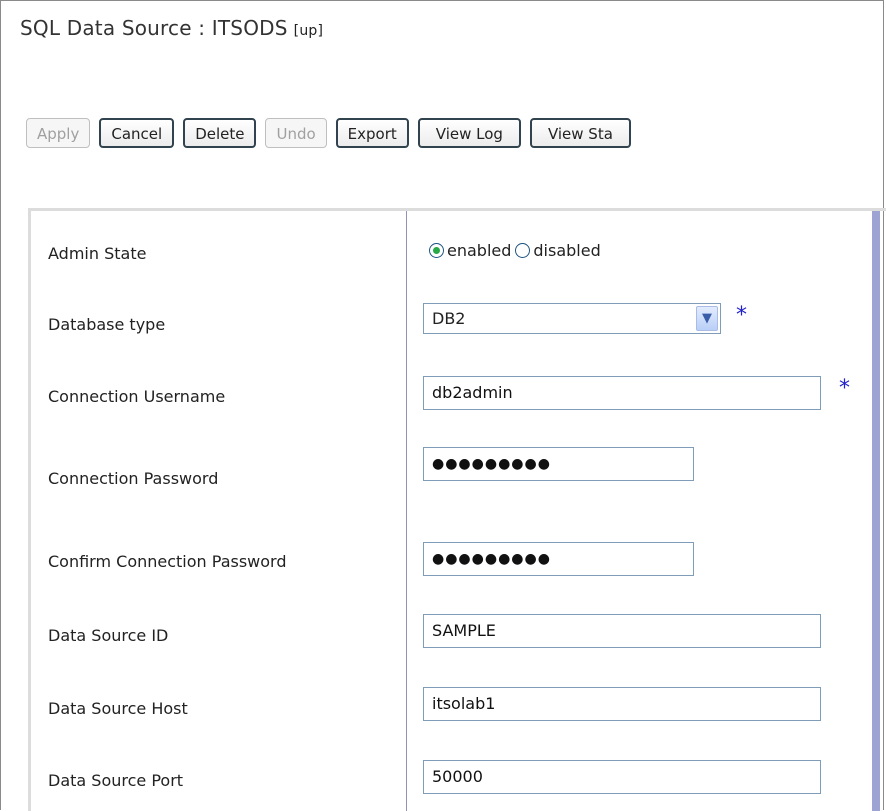 This screenshot has height=811, width=886. What do you see at coordinates (622, 704) in the screenshot?
I see `data-source-host-input: itsolab1` at bounding box center [622, 704].